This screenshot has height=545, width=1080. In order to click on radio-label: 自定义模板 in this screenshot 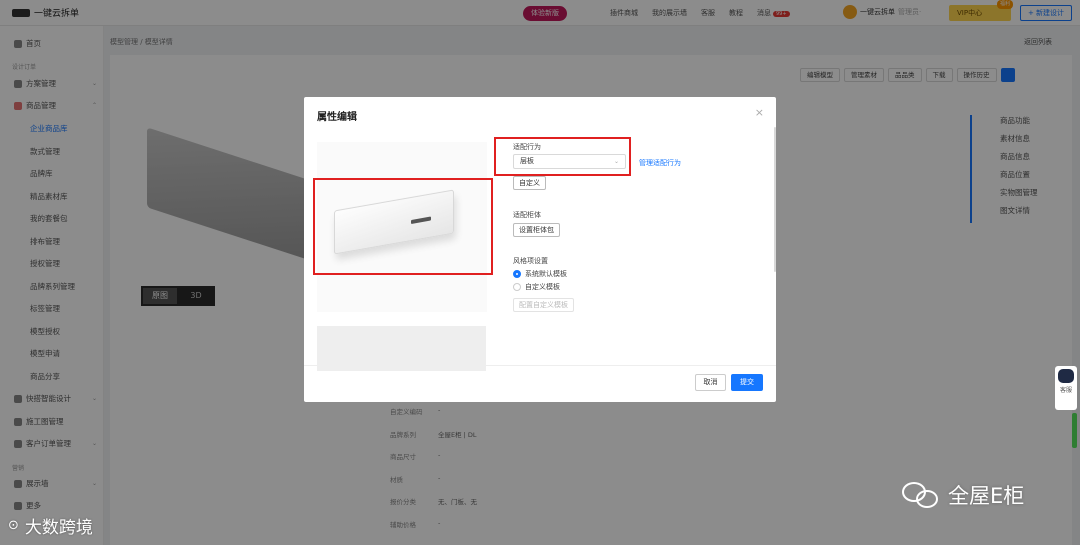, I will do `click(542, 287)`.